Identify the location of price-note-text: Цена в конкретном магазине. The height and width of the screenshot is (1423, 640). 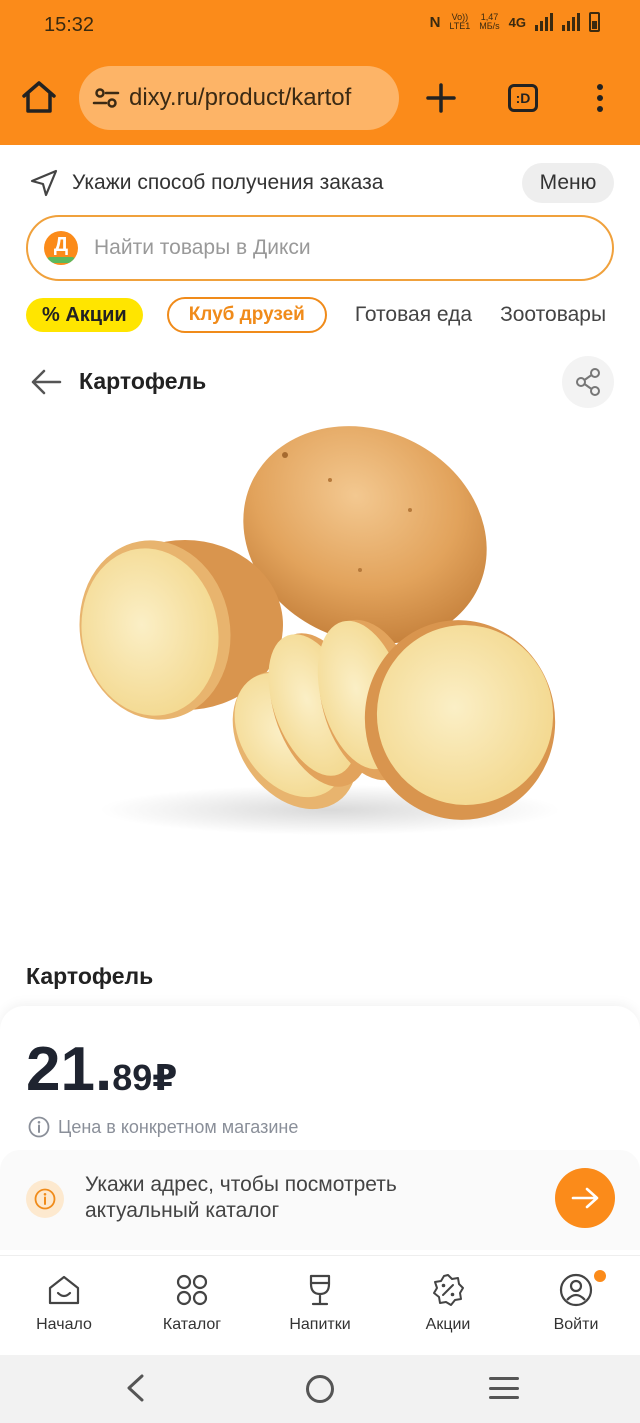
(178, 1126).